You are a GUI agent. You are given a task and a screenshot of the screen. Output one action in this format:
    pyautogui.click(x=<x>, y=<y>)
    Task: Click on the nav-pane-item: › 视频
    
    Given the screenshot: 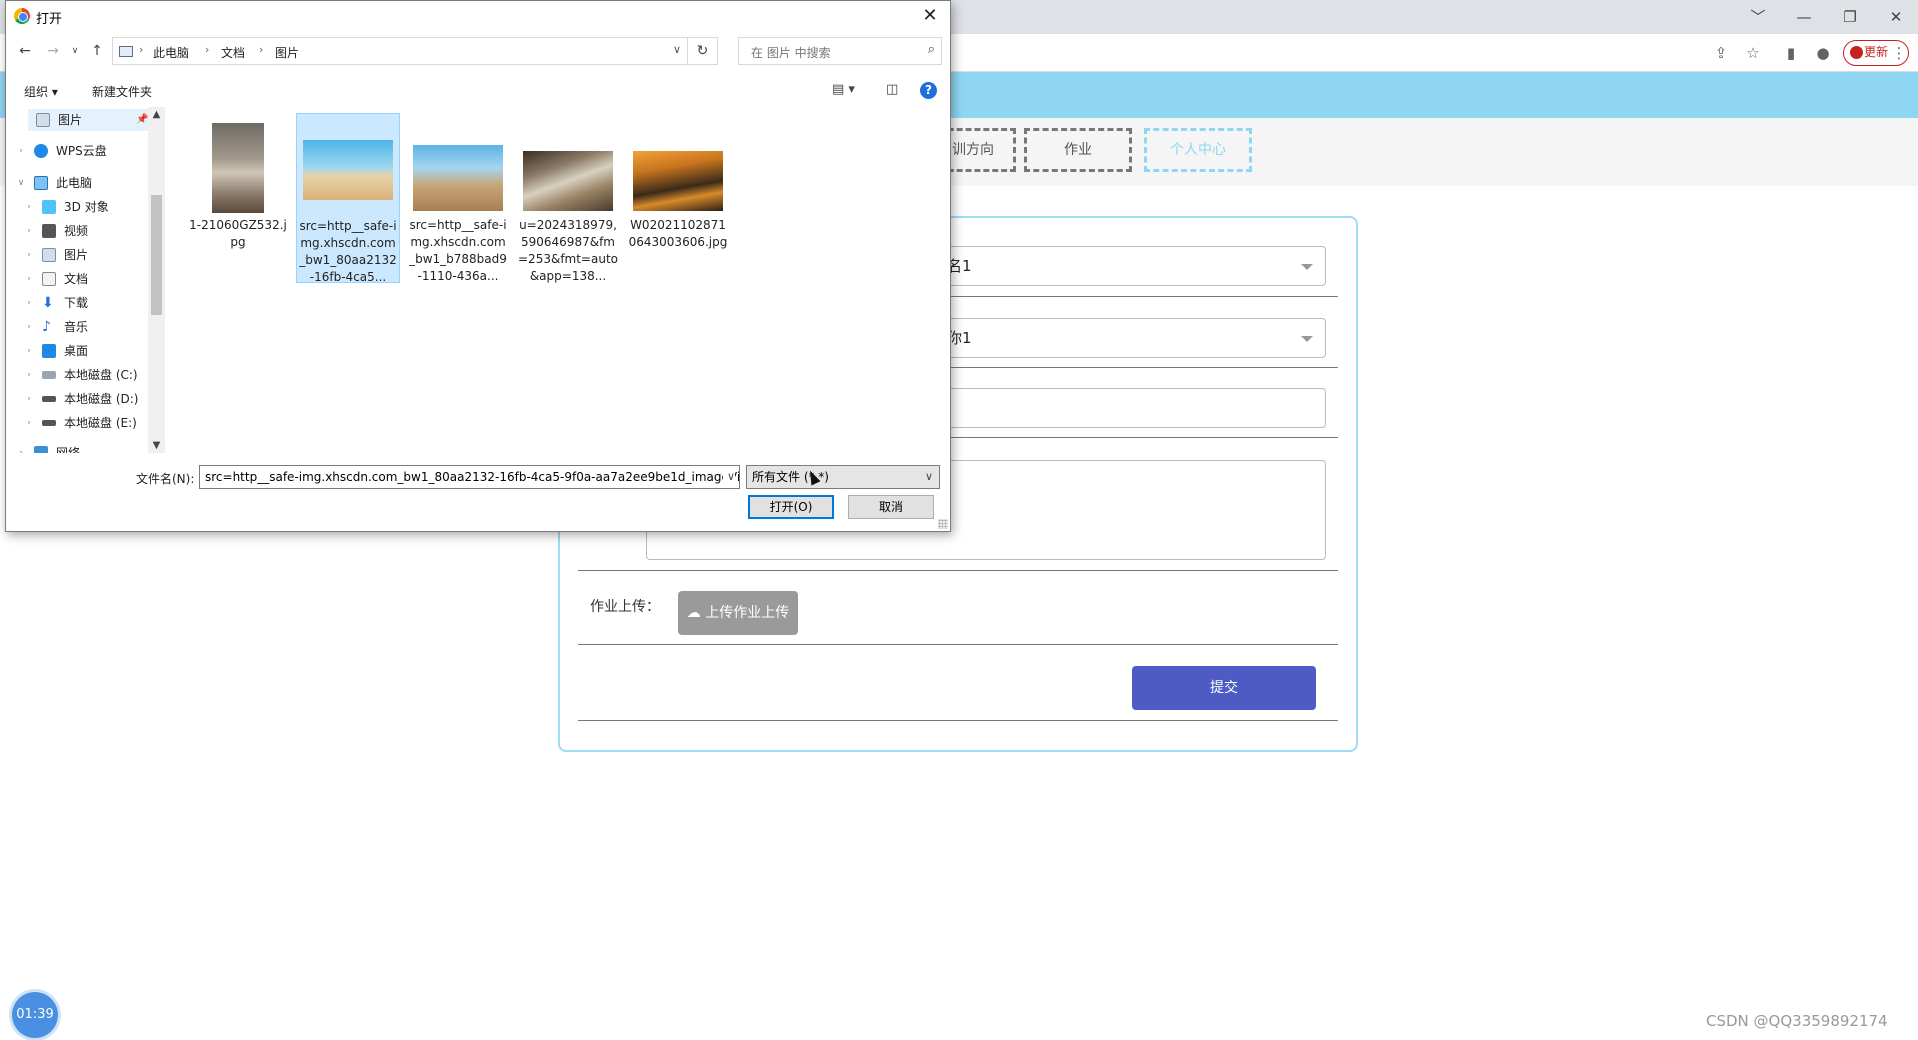 What is the action you would take?
    pyautogui.click(x=56, y=231)
    